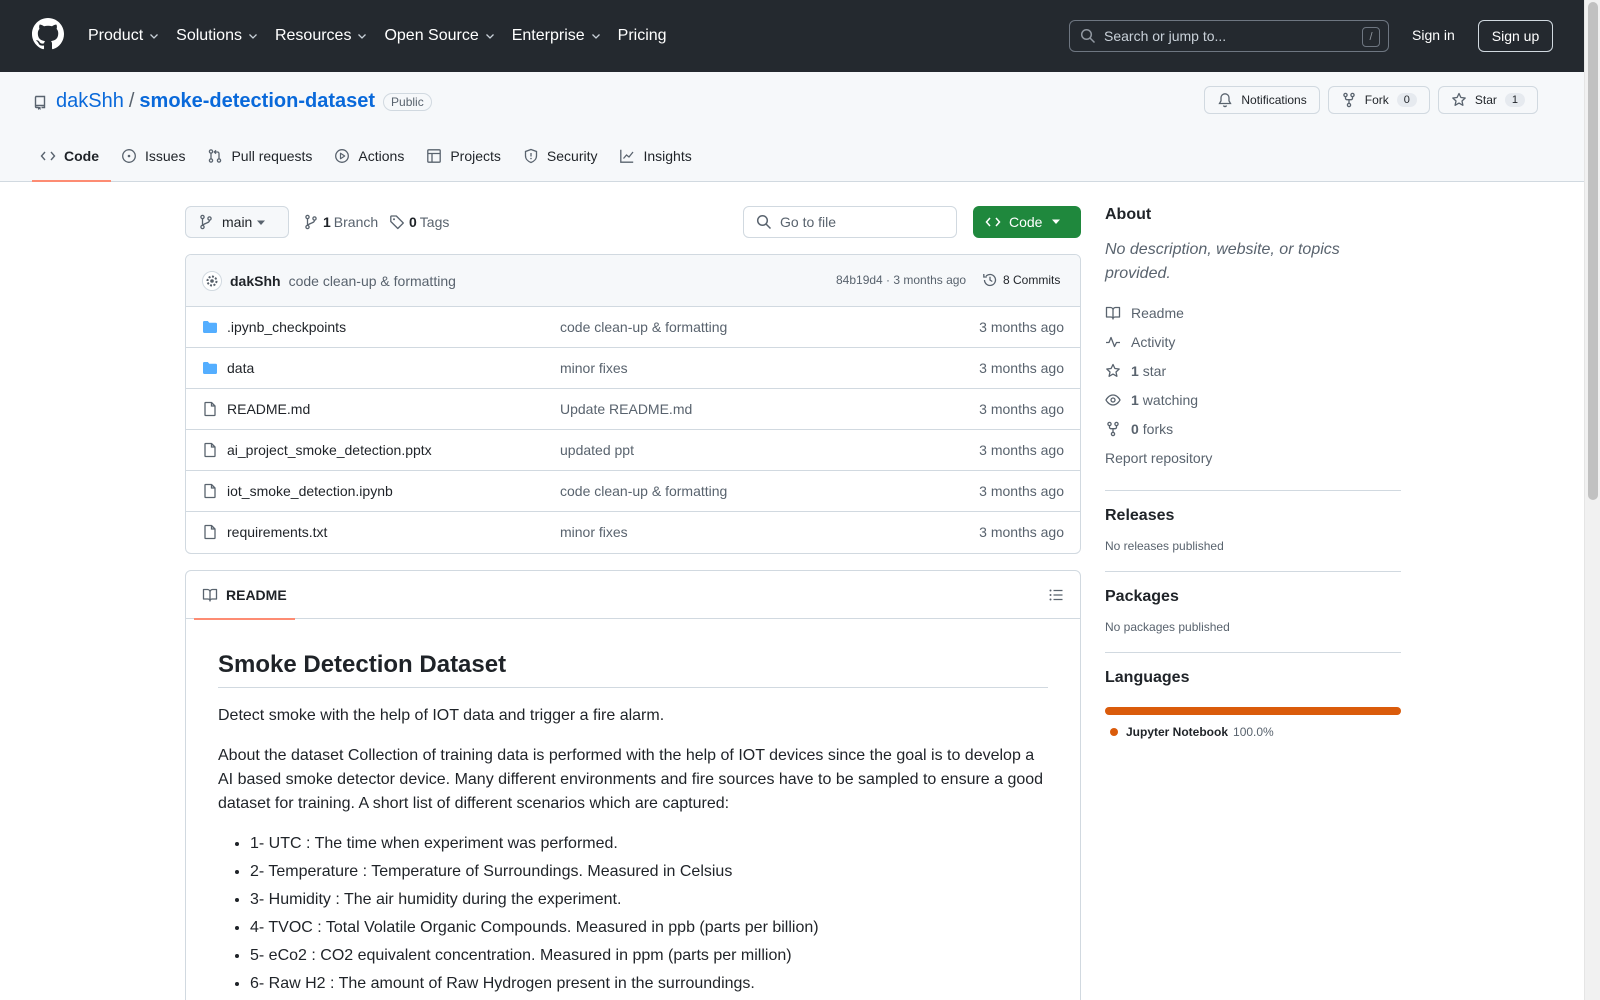 Image resolution: width=1600 pixels, height=1000 pixels. I want to click on nav-open-source: Open Source, so click(439, 36).